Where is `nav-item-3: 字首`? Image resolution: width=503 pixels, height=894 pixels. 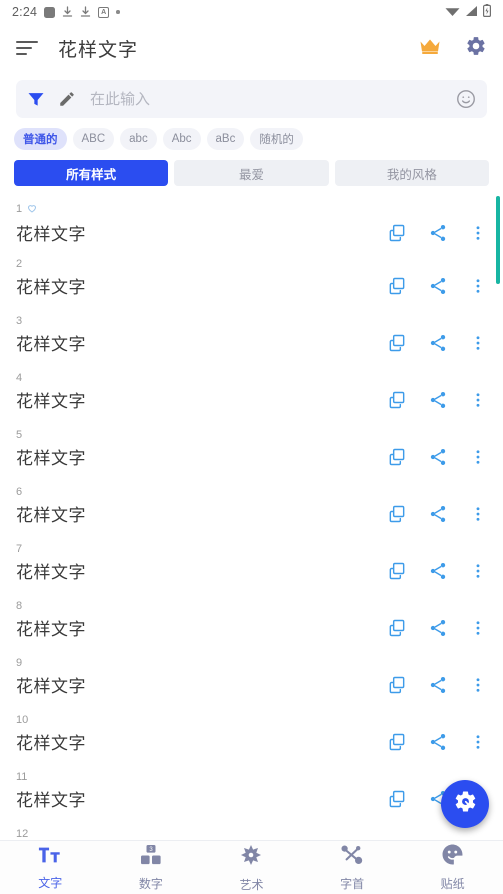
nav-item-3: 字首 is located at coordinates (352, 867).